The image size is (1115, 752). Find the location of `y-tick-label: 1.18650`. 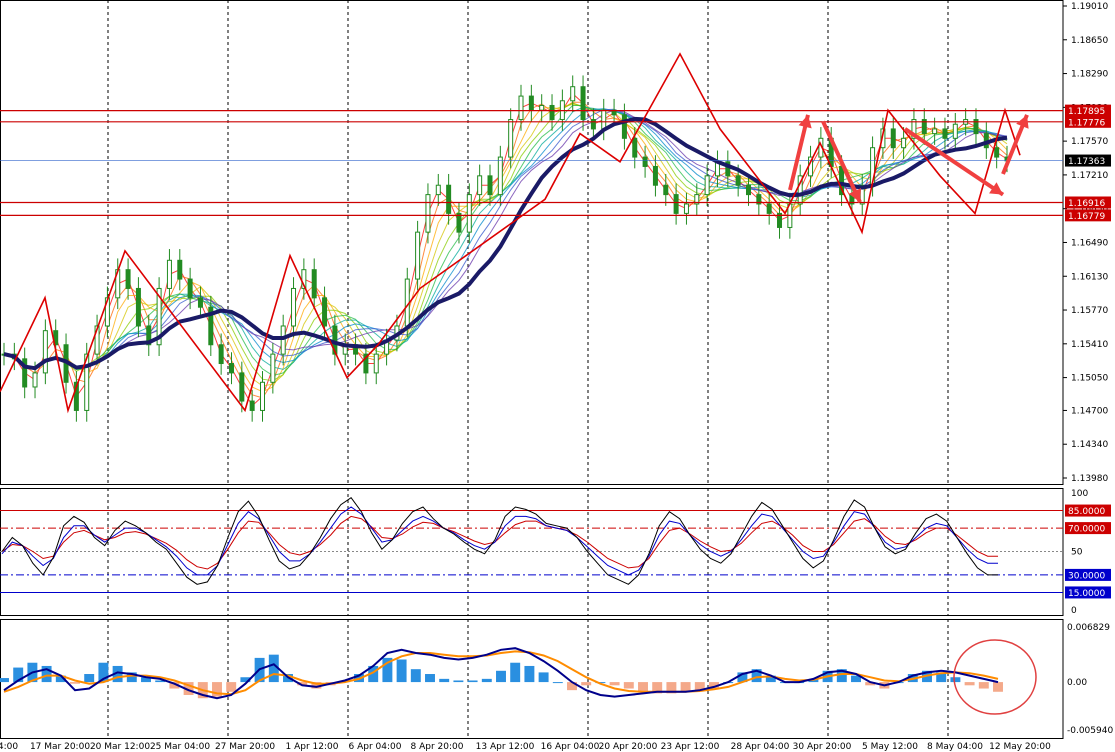

y-tick-label: 1.18650 is located at coordinates (1089, 41).